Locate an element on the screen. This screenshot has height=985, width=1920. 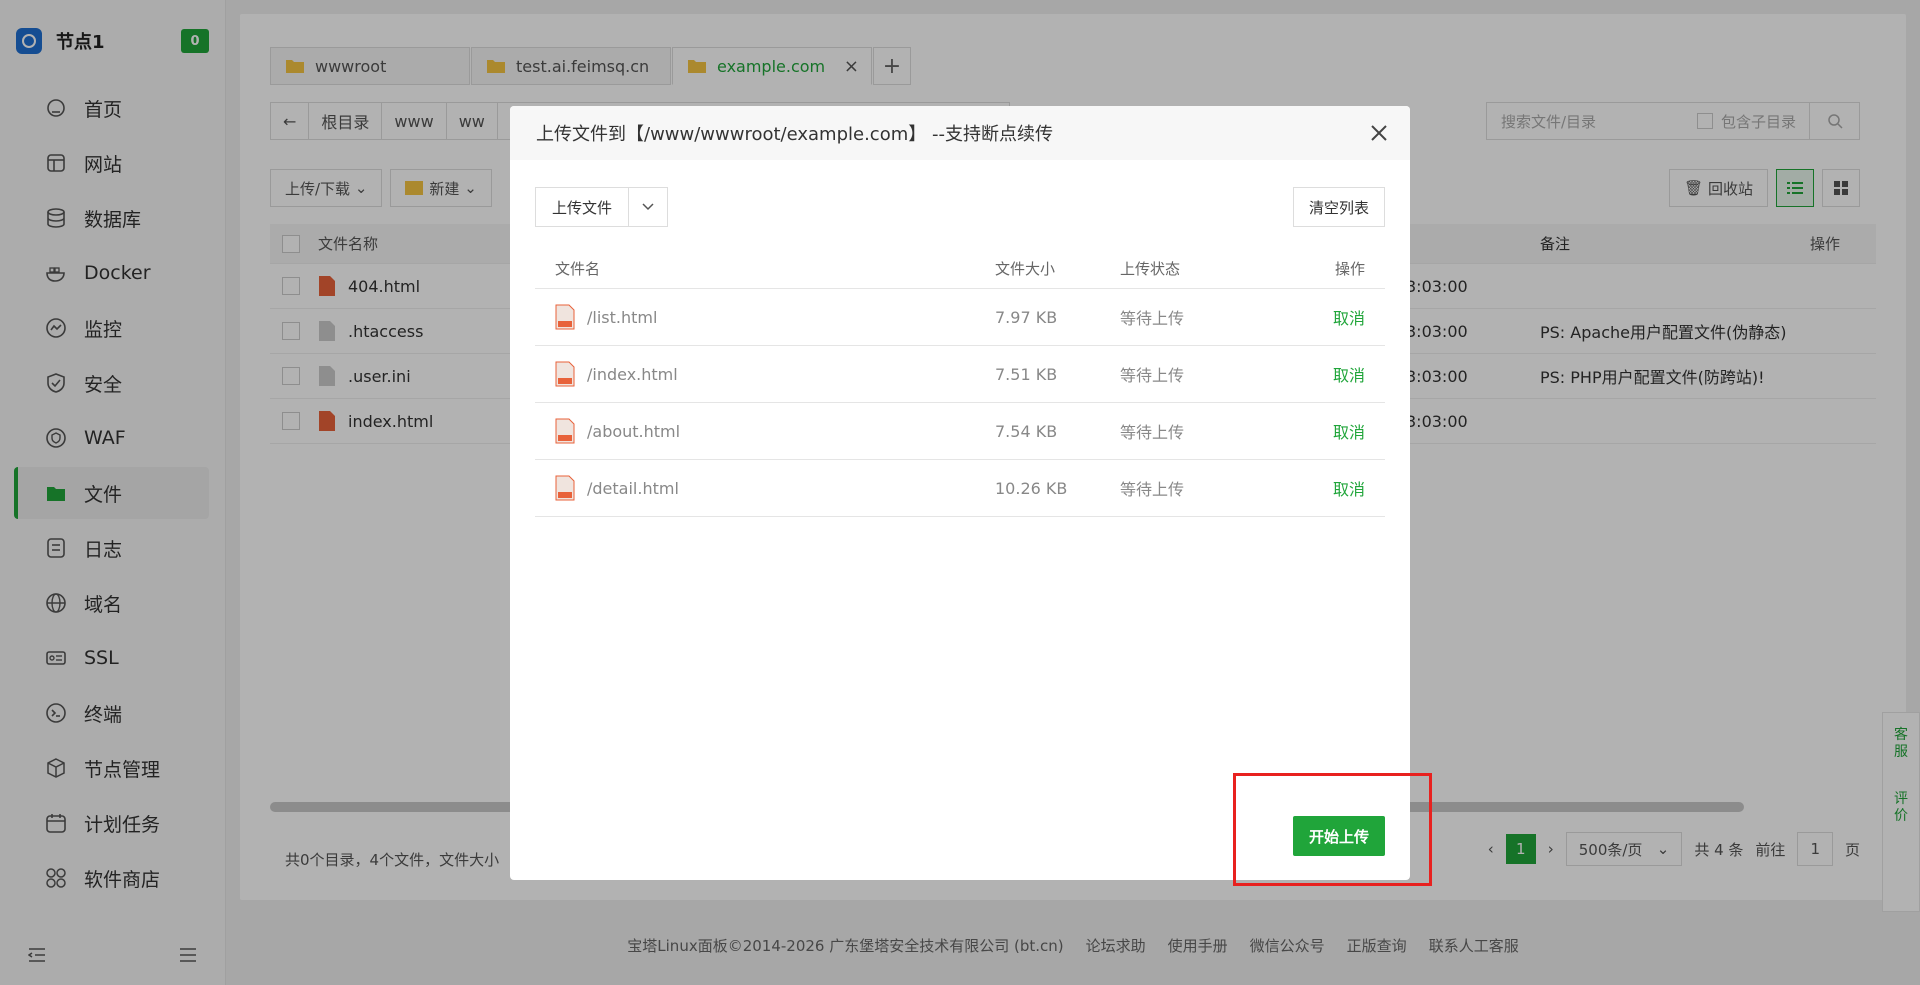
upload-file-name: /list.html is located at coordinates (622, 317).